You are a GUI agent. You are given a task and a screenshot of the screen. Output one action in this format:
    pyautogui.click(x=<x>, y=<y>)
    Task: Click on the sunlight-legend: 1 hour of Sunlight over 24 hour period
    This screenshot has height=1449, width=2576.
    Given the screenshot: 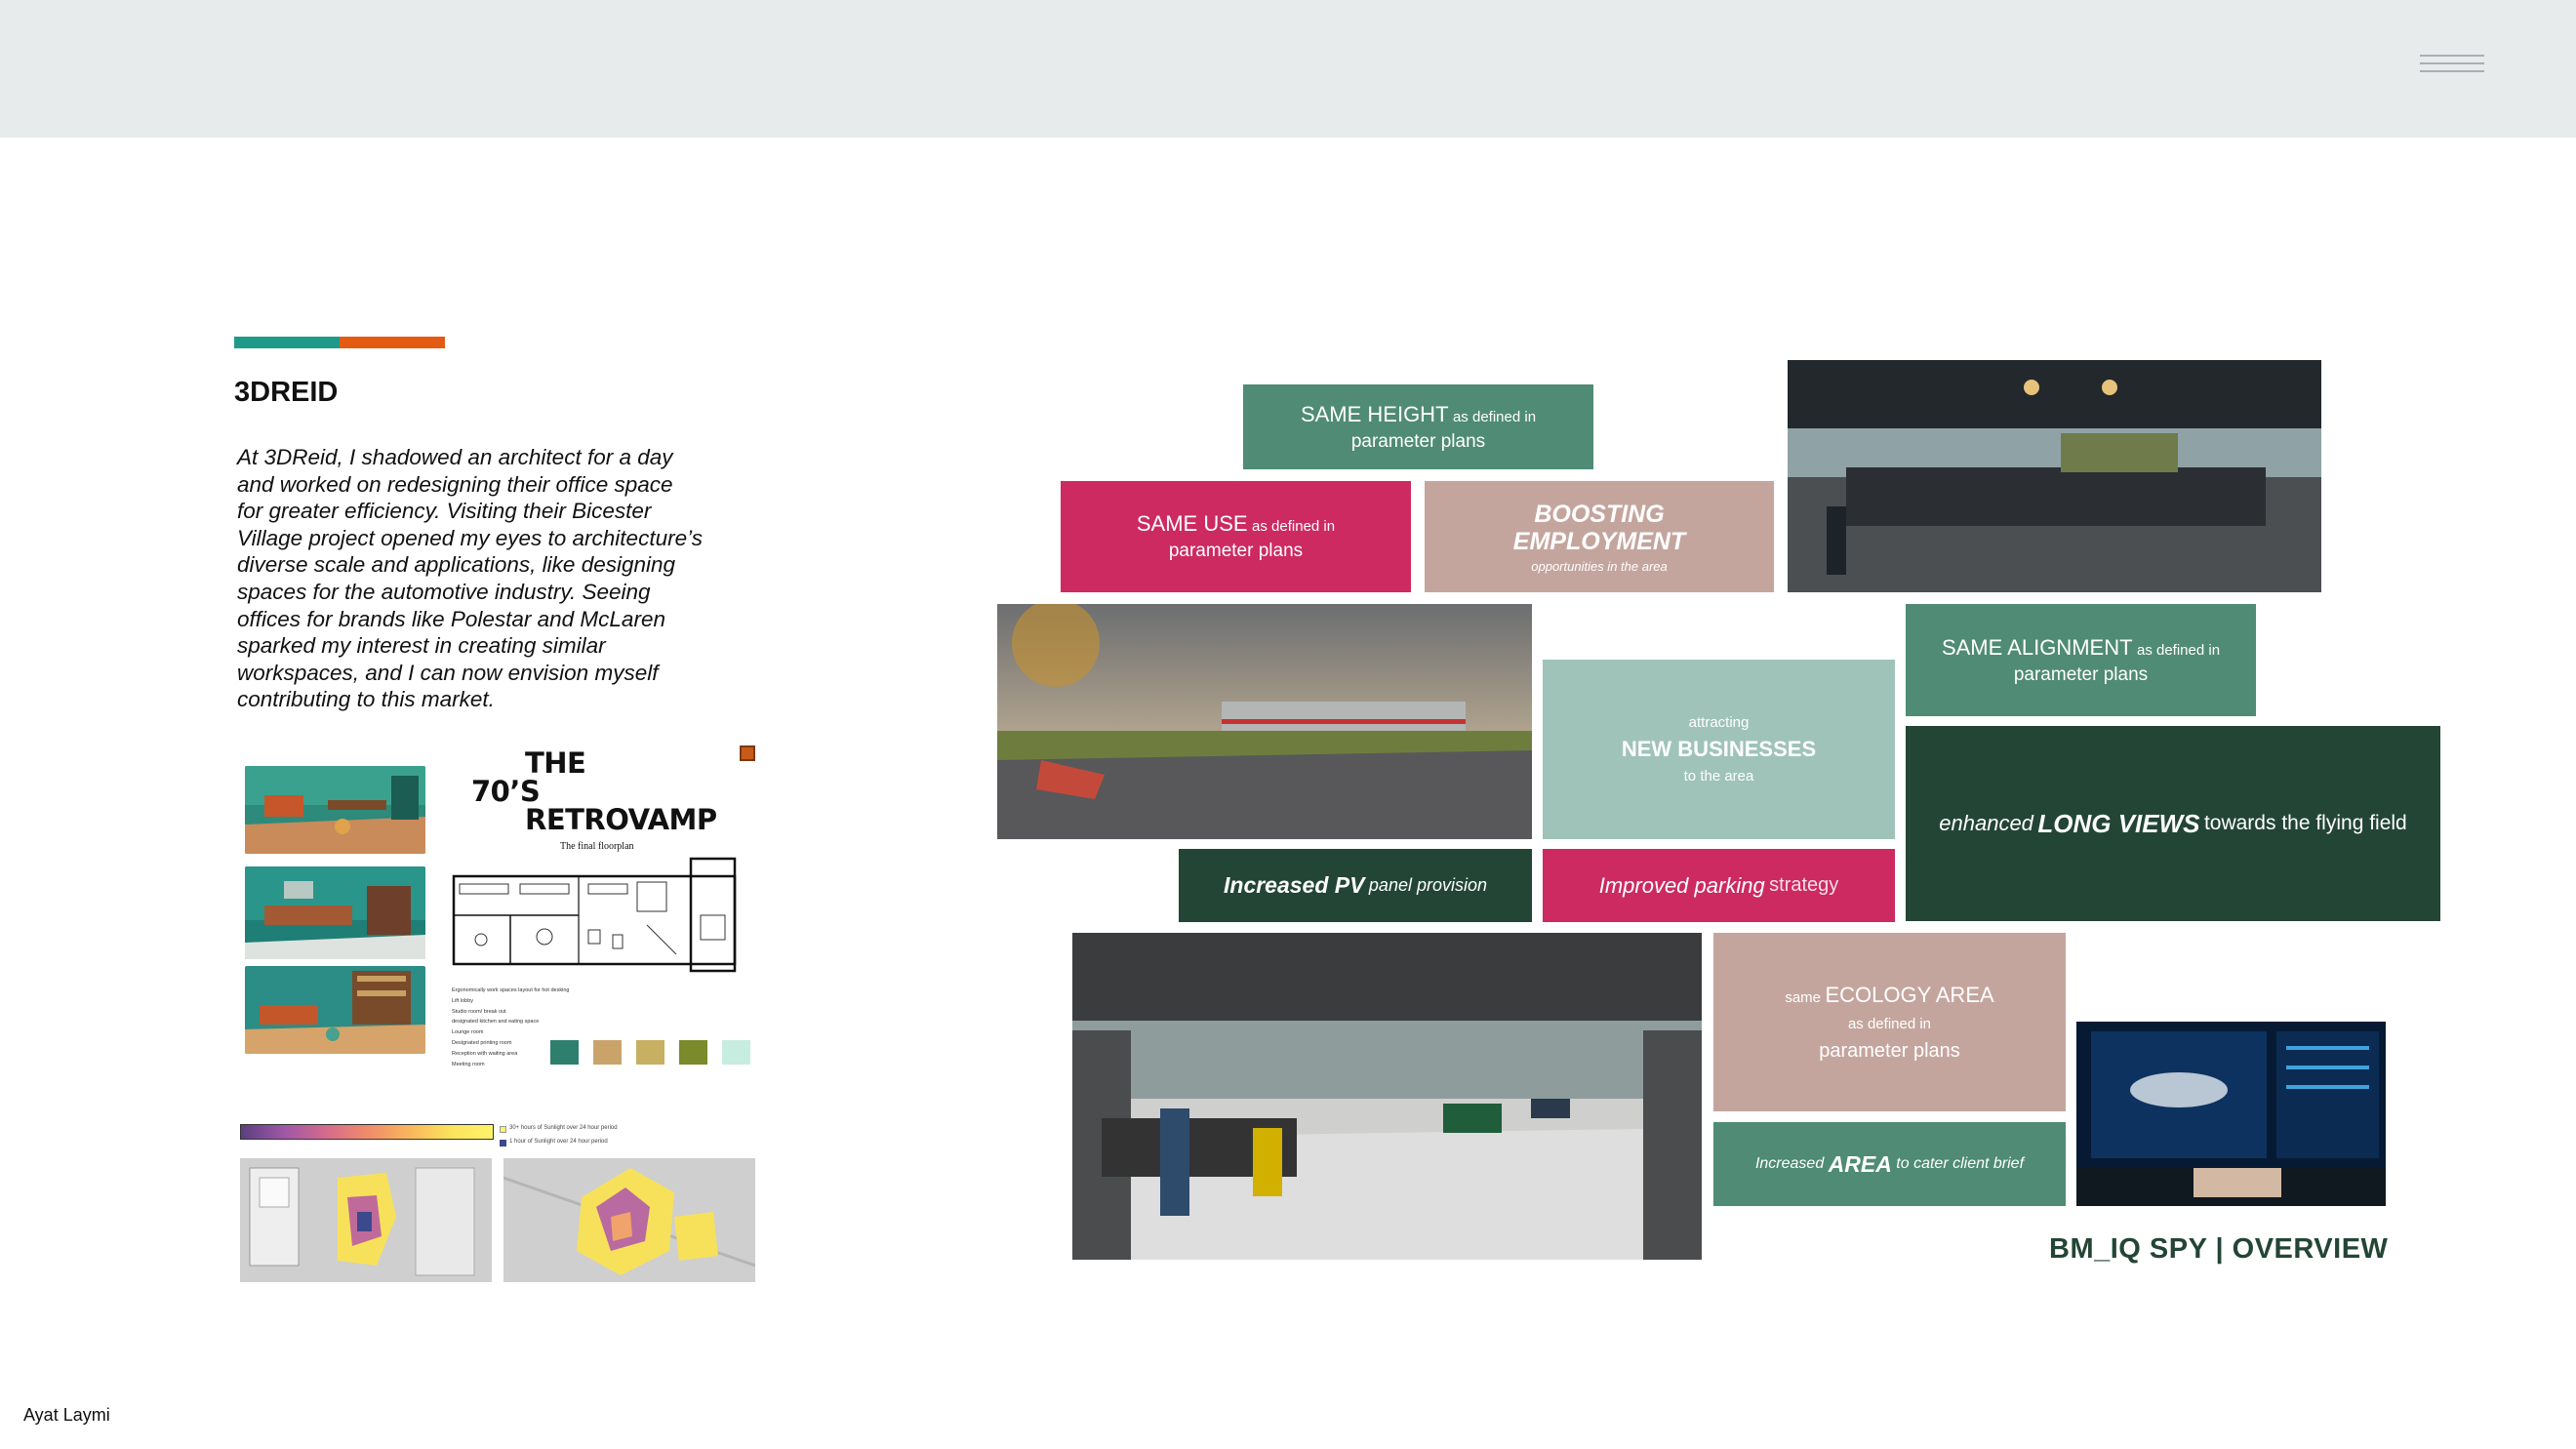 What is the action you would take?
    pyautogui.click(x=558, y=1142)
    